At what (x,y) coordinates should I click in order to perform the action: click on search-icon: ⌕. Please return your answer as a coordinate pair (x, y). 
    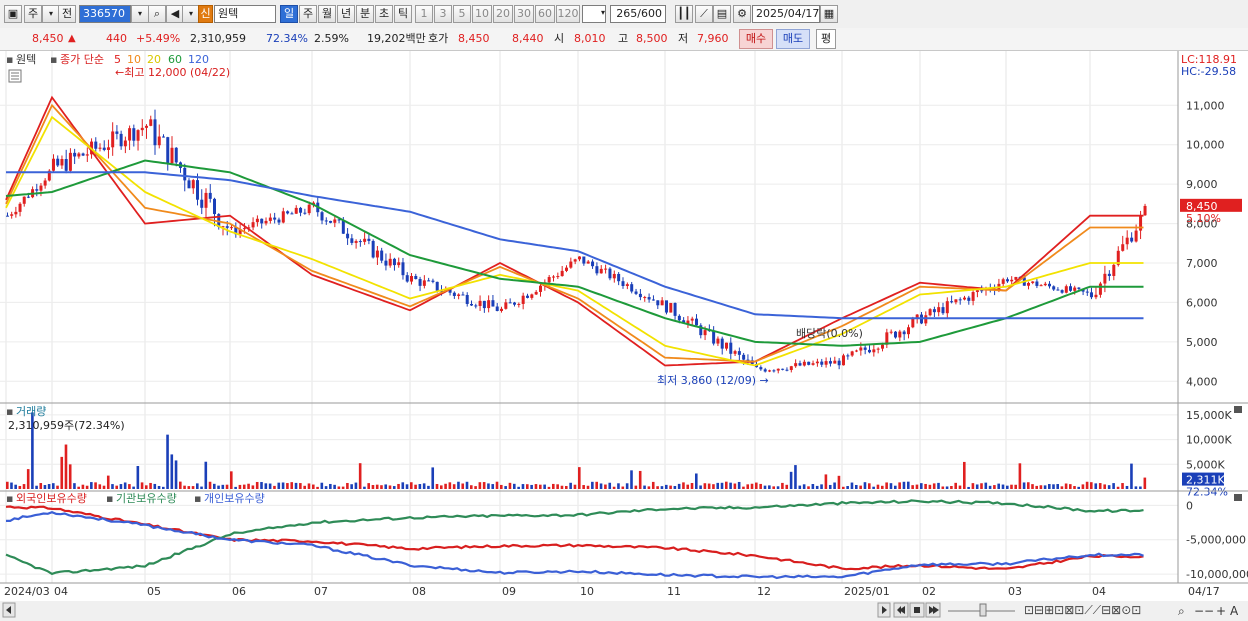
    Looking at the image, I should click on (157, 14).